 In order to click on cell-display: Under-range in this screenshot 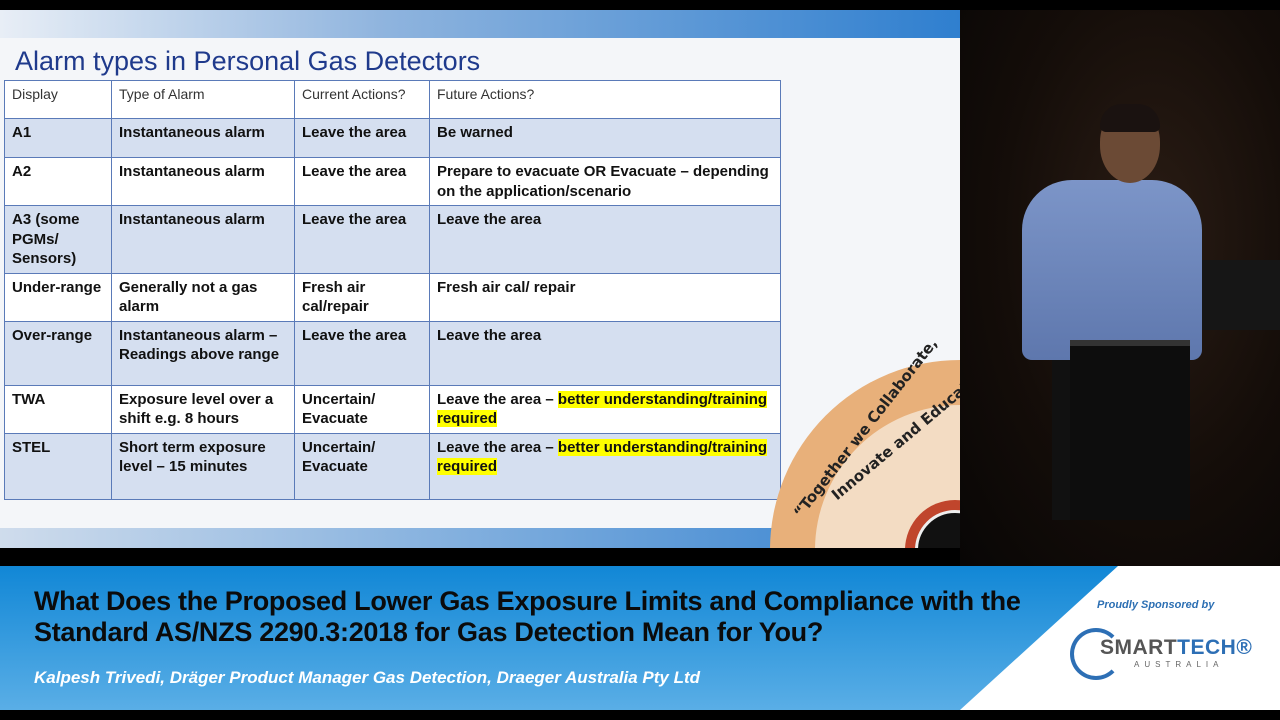, I will do `click(58, 297)`.